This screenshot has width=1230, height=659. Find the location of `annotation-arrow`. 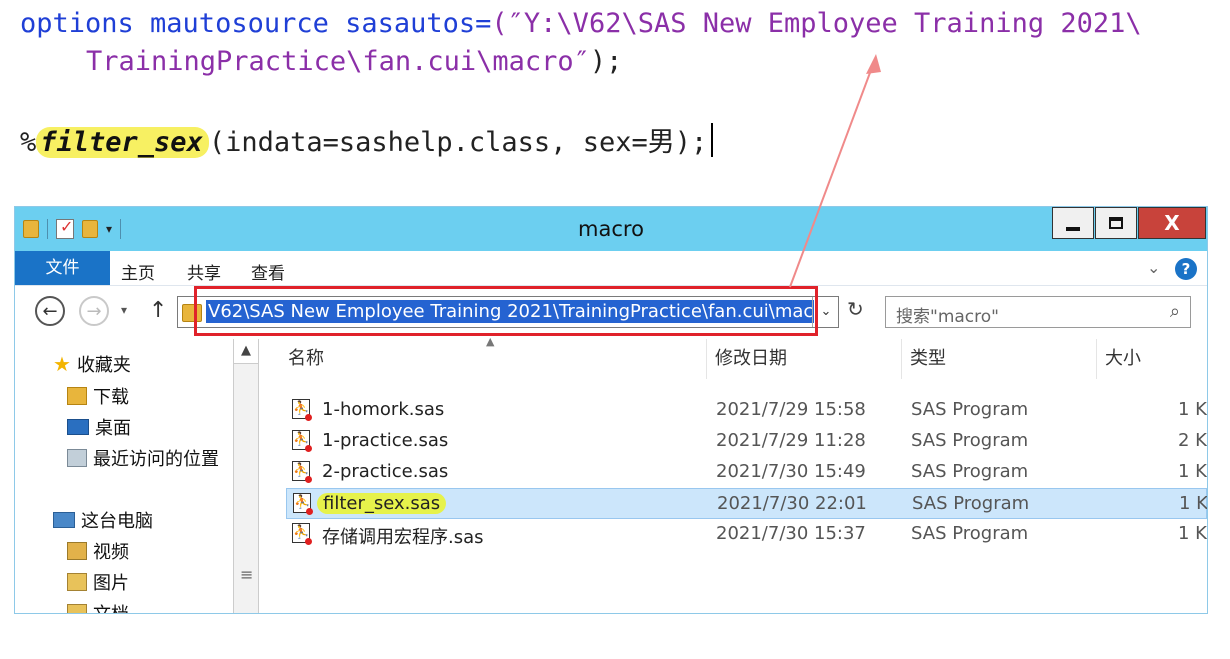

annotation-arrow is located at coordinates (835, 171).